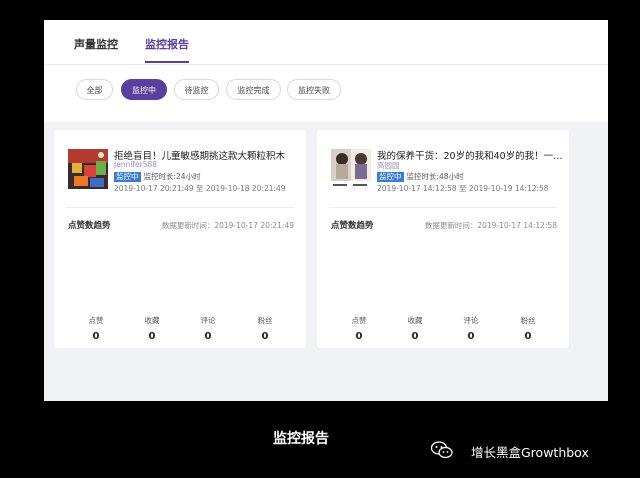  What do you see at coordinates (167, 62) in the screenshot?
I see `active-tab-indicator` at bounding box center [167, 62].